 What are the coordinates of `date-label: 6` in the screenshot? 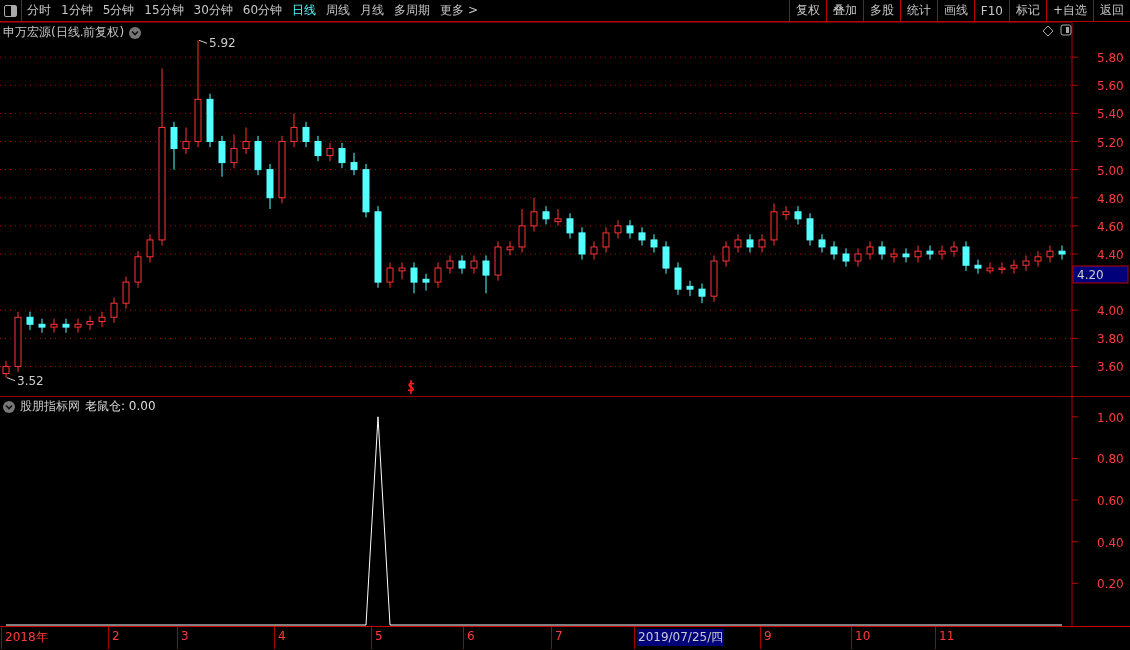 It's located at (471, 636).